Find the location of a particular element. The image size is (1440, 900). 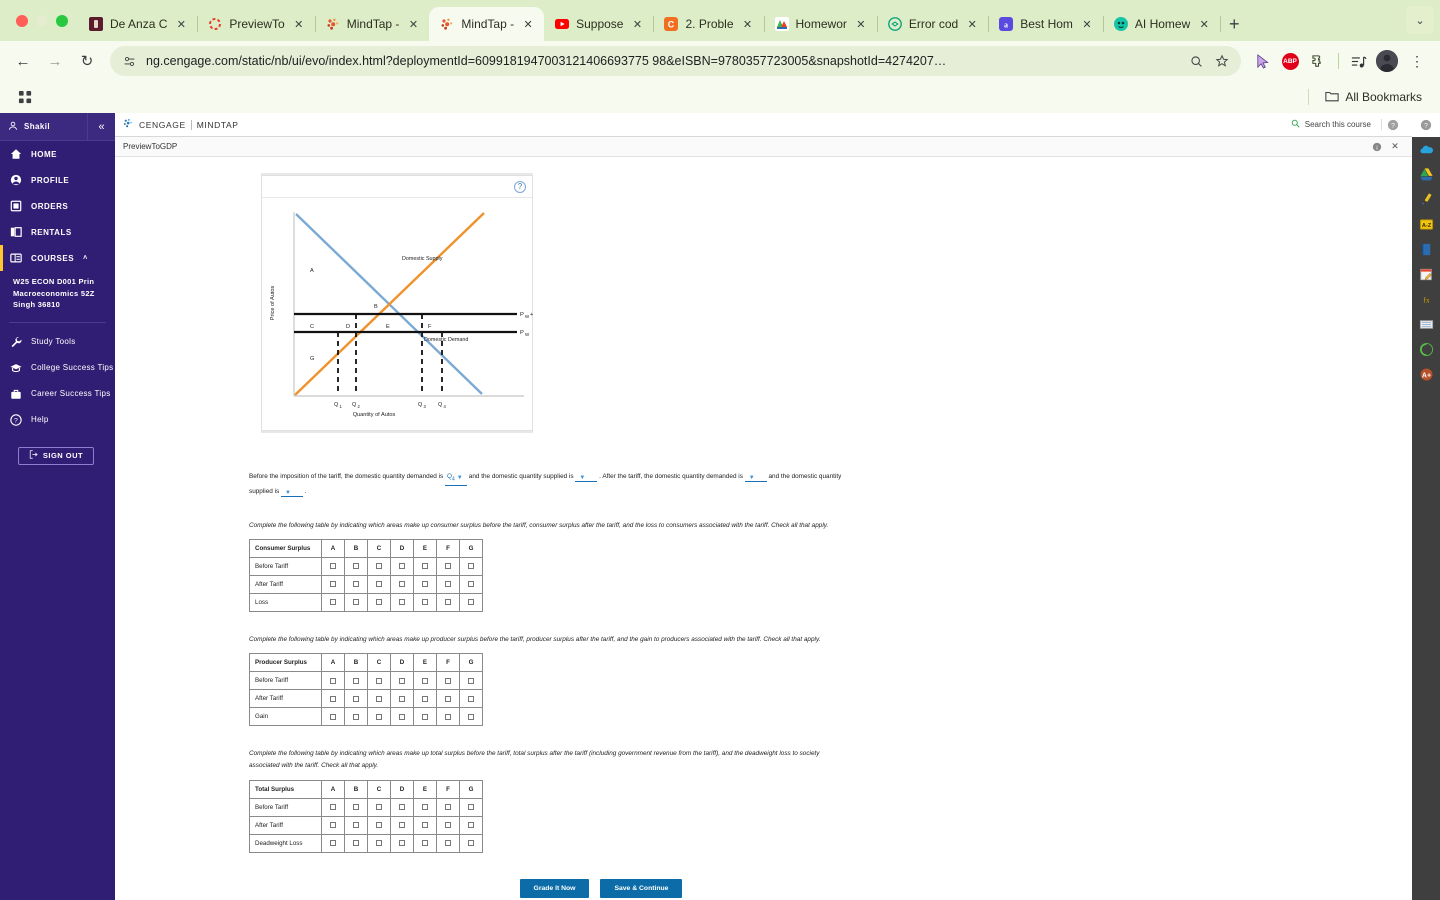

notes-edit-icon is located at coordinates (1426, 274).